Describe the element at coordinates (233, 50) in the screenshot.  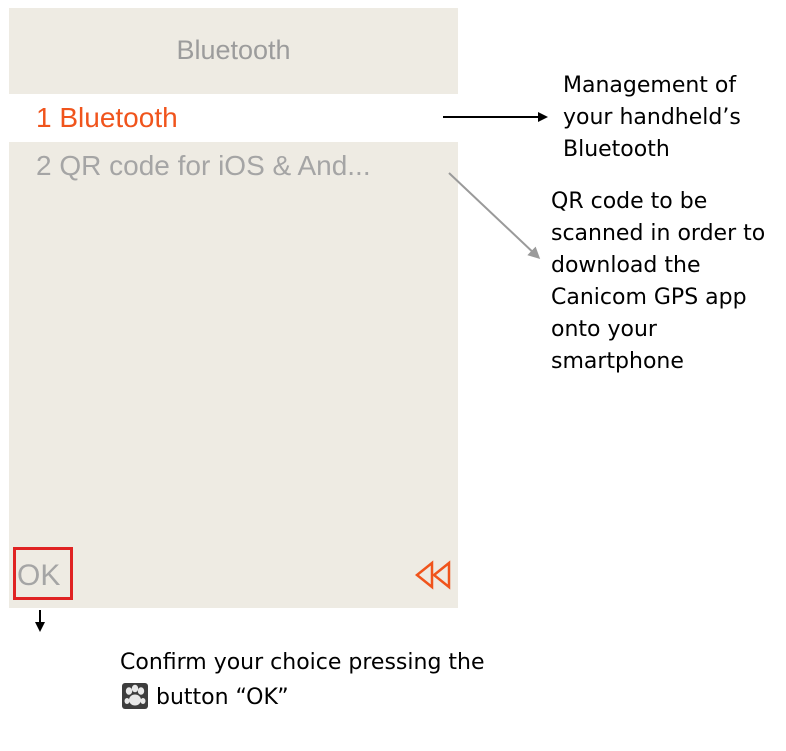
I see `screen-title: Bluetooth` at that location.